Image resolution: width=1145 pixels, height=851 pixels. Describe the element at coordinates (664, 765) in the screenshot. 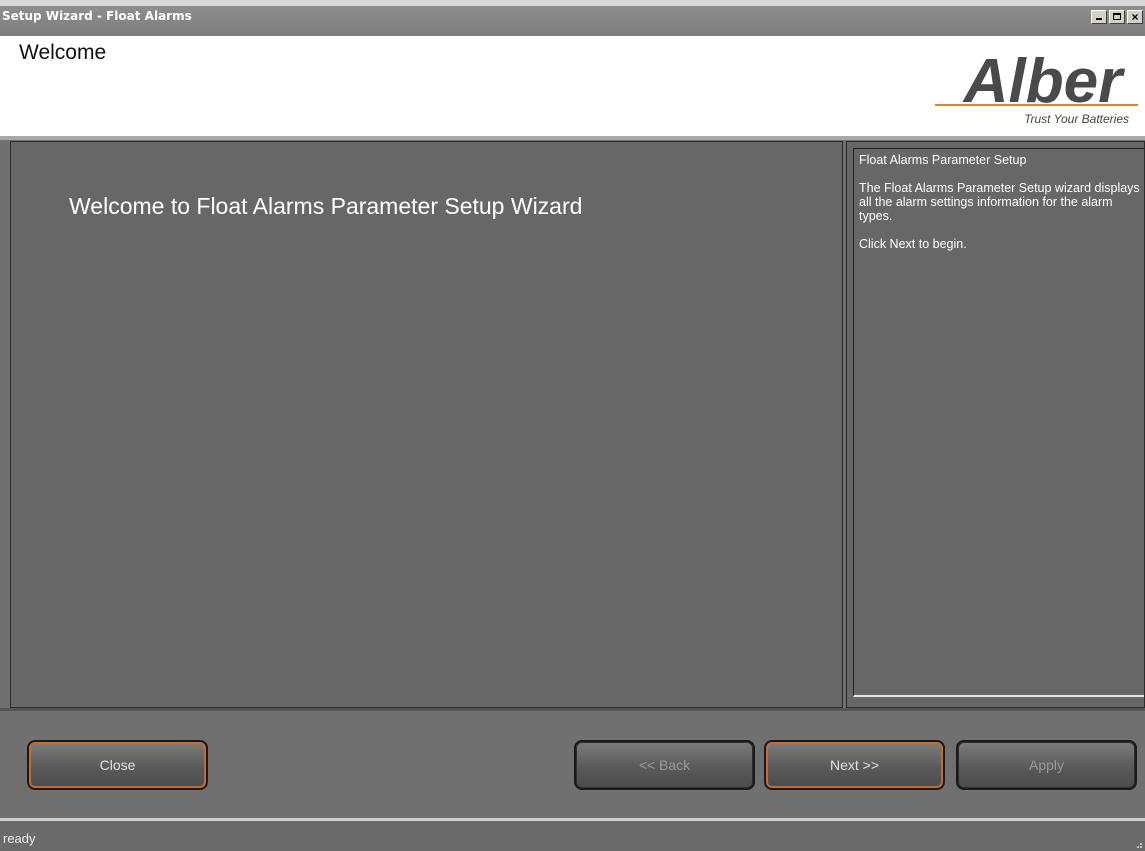

I see `back-button: << Back` at that location.